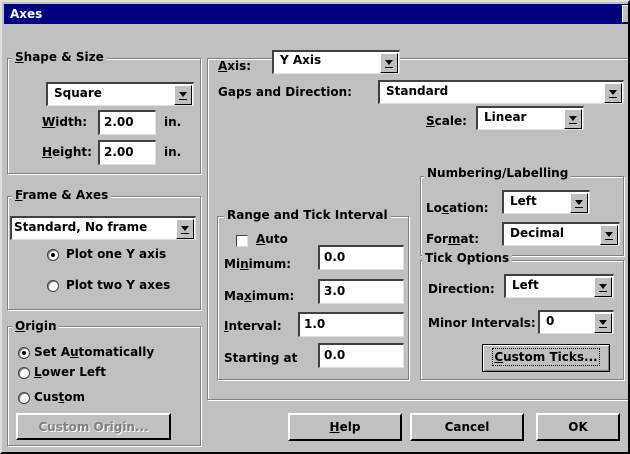 The image size is (630, 454). What do you see at coordinates (127, 152) in the screenshot?
I see `height-field: 2.00` at bounding box center [127, 152].